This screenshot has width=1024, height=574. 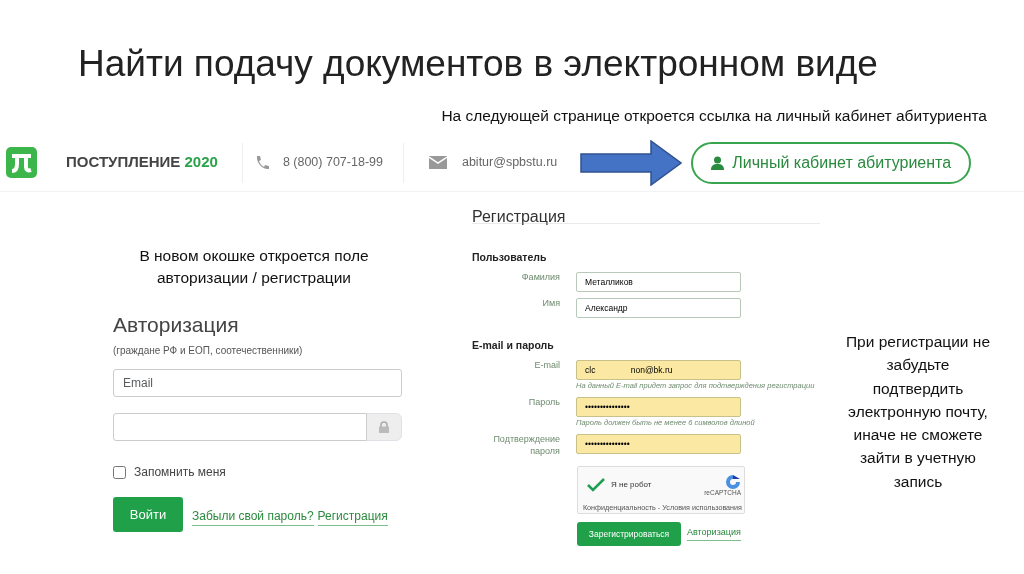 What do you see at coordinates (658, 307) in the screenshot?
I see `input-field: Александр` at bounding box center [658, 307].